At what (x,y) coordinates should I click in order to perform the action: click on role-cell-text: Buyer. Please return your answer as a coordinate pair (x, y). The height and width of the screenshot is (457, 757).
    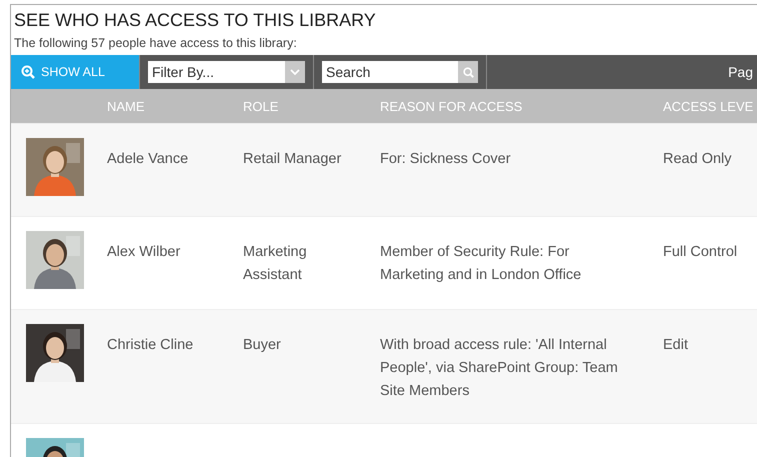
    Looking at the image, I should click on (262, 345).